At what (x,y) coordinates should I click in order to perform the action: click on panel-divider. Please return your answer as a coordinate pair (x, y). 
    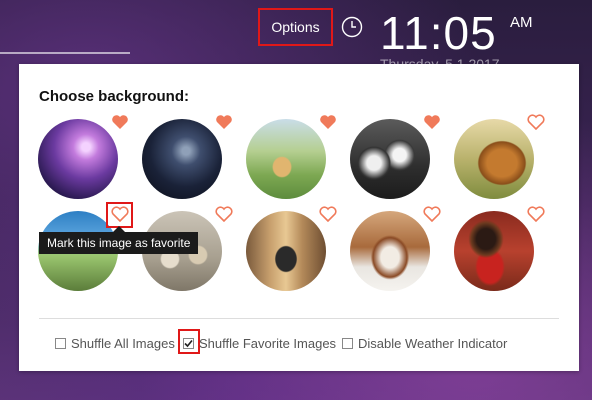
    Looking at the image, I should click on (299, 318).